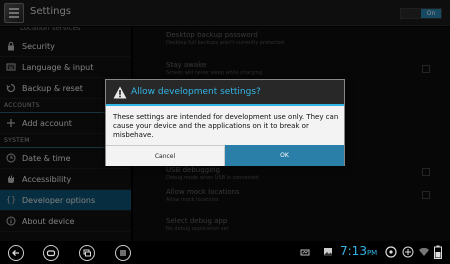 The height and width of the screenshot is (264, 450). Describe the element at coordinates (438, 252) in the screenshot. I see `battery-icon` at that location.